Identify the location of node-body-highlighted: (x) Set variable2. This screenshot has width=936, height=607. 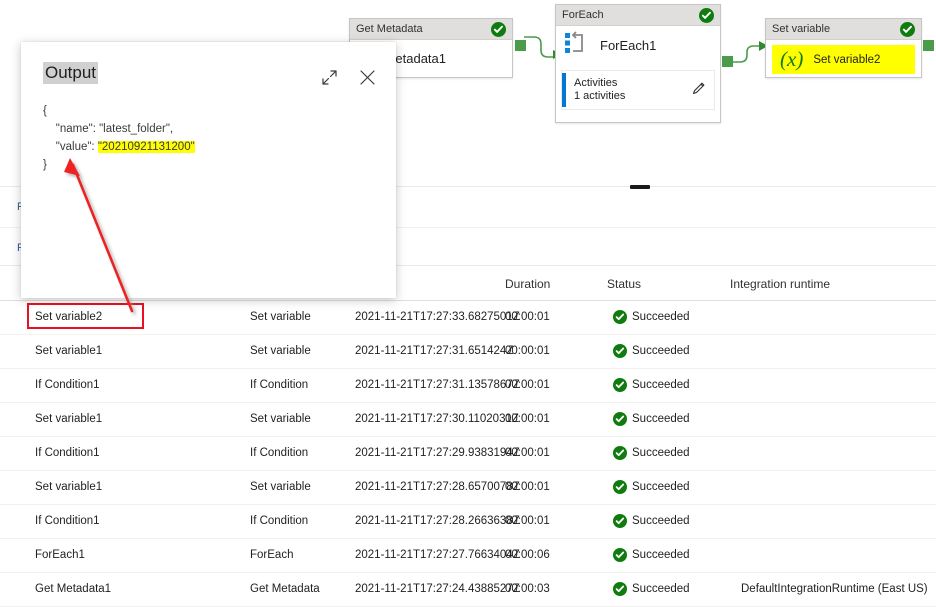
(843, 59).